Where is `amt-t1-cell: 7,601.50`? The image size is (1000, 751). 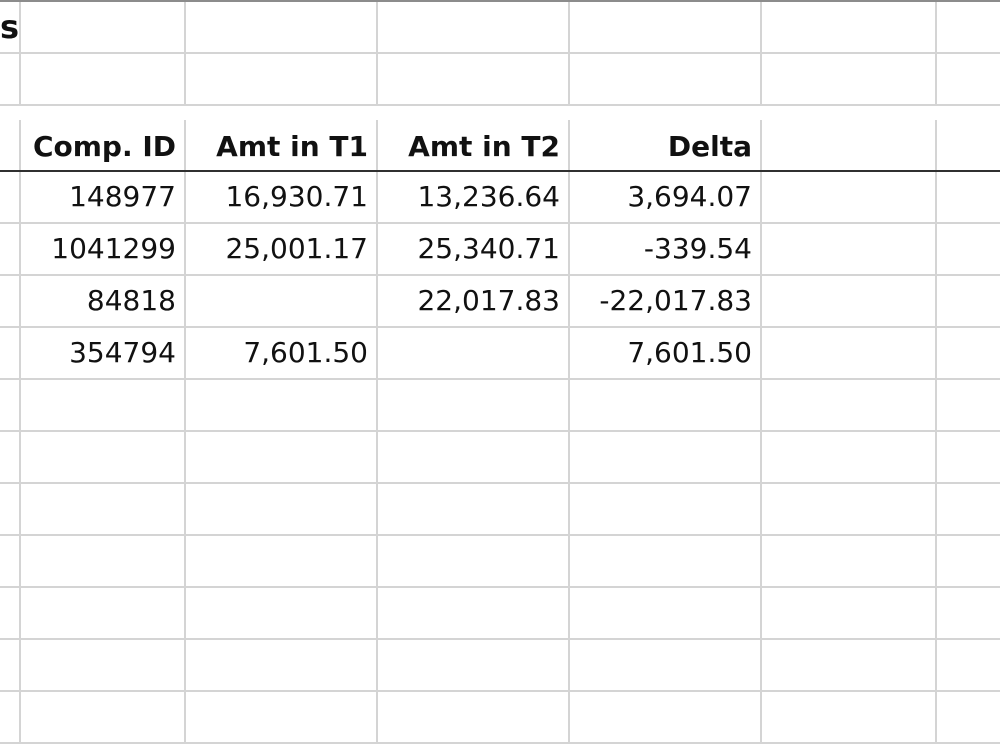
amt-t1-cell: 7,601.50 is located at coordinates (282, 353).